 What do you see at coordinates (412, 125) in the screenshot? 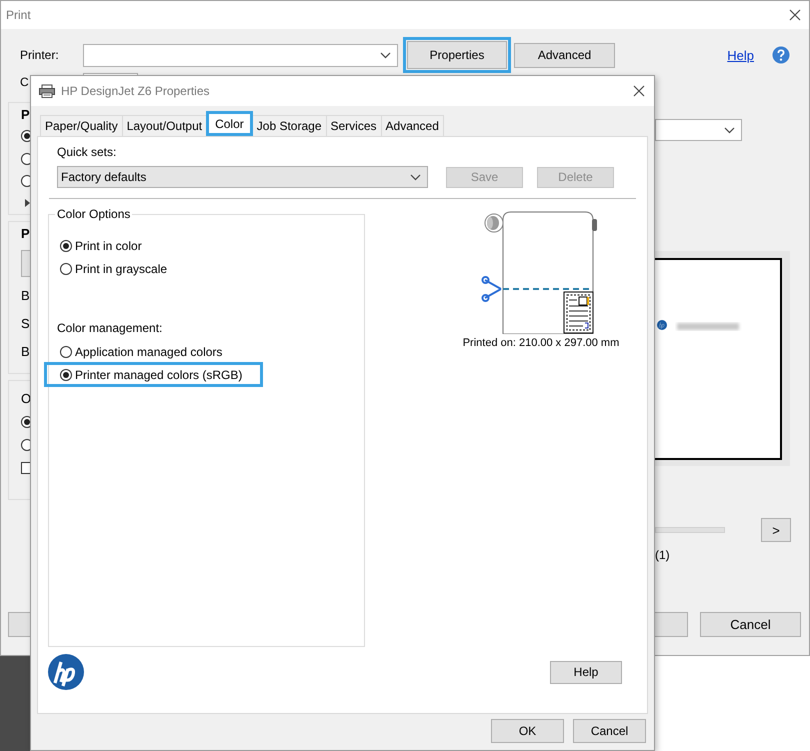
I see `tab: Advanced` at bounding box center [412, 125].